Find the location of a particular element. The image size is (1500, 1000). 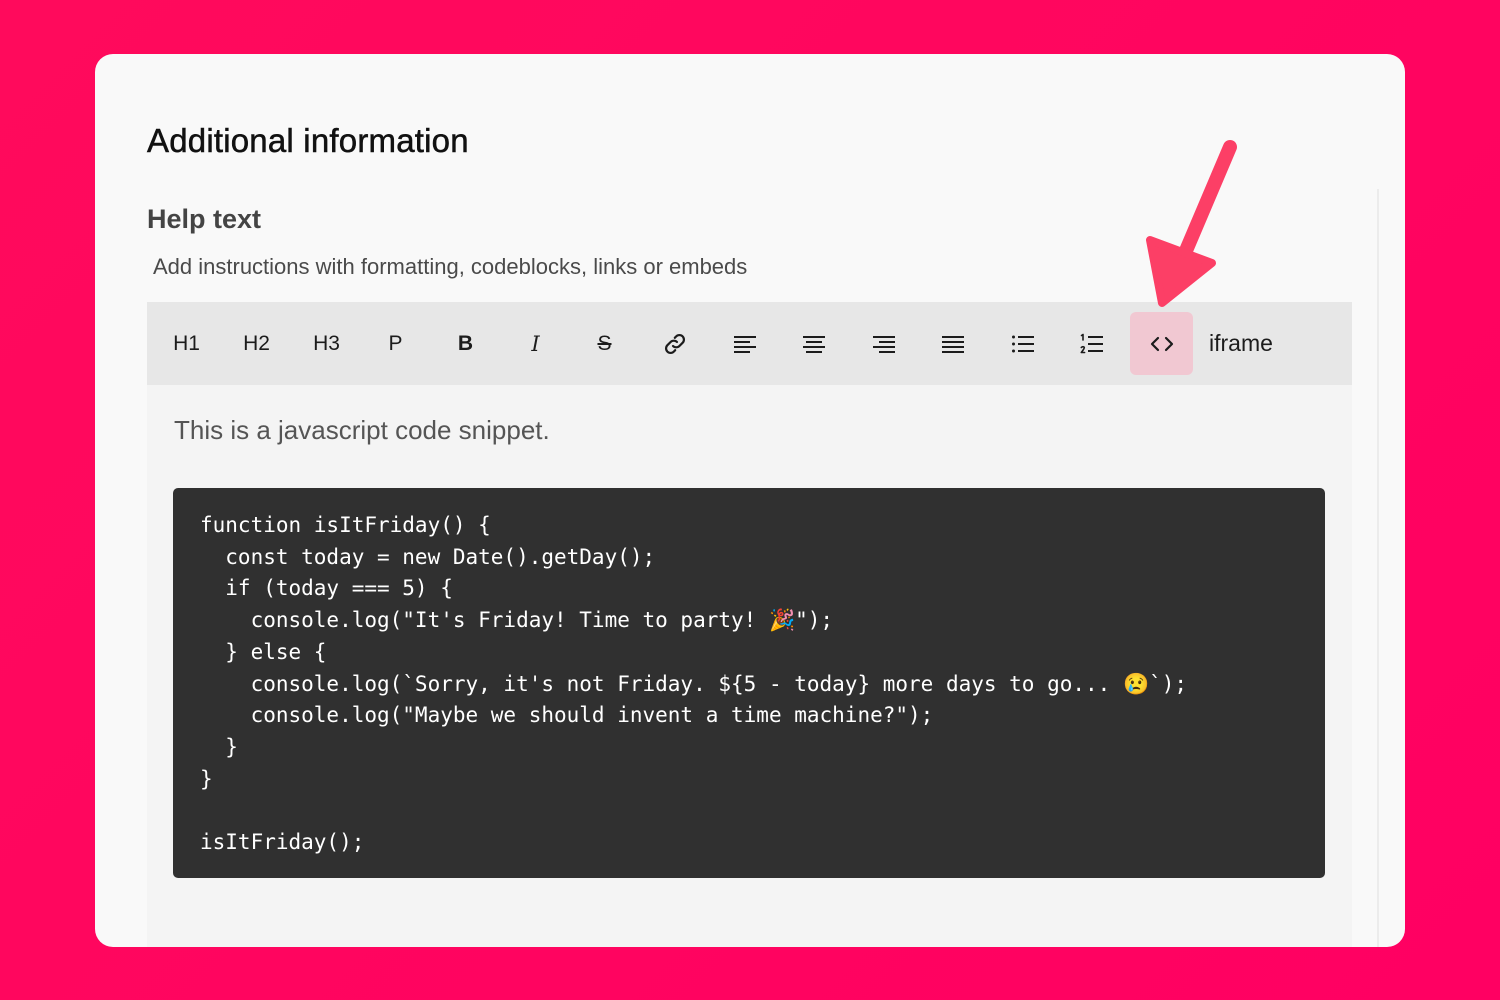

heading2-button: H2 is located at coordinates (256, 343).